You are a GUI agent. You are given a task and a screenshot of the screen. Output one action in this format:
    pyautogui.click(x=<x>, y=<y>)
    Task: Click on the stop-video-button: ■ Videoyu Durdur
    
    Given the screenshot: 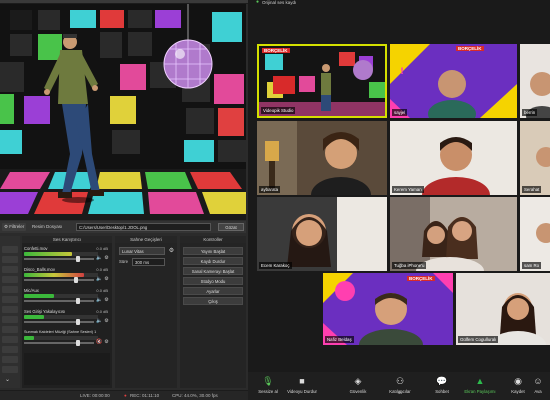 What is the action you would take?
    pyautogui.click(x=302, y=386)
    